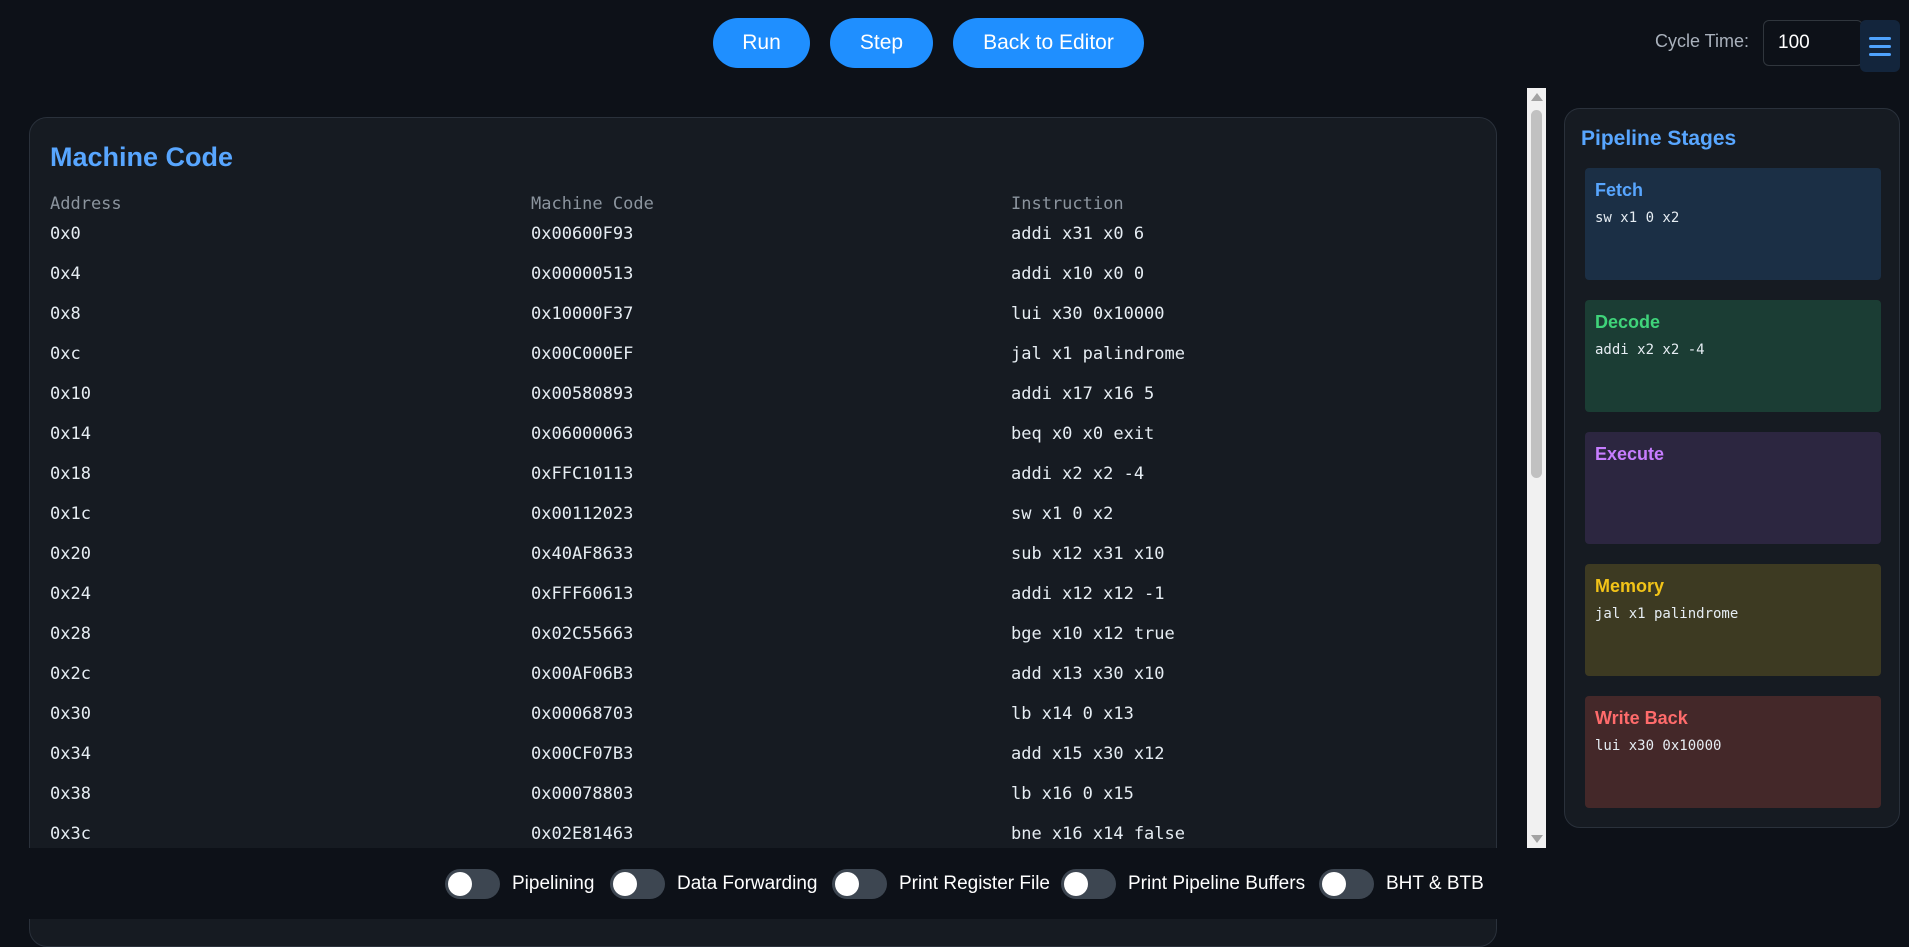 This screenshot has height=947, width=1909. Describe the element at coordinates (582, 274) in the screenshot. I see `machine-code-cell: 0x00000513` at that location.